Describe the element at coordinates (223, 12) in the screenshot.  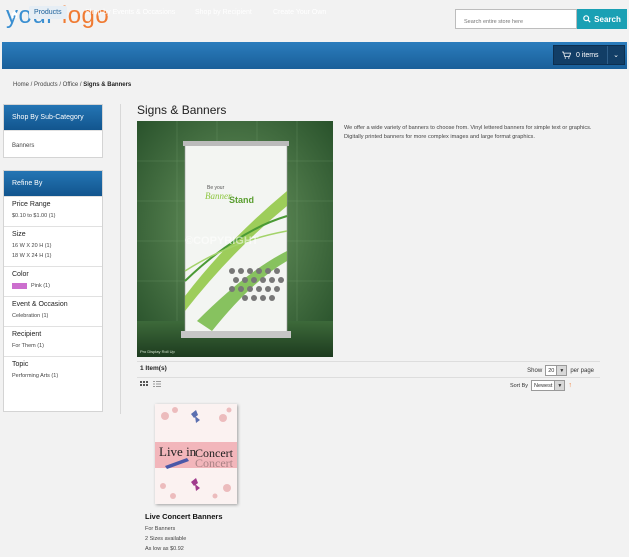
I see `nav-item-recipient: Shop by Recipient` at that location.